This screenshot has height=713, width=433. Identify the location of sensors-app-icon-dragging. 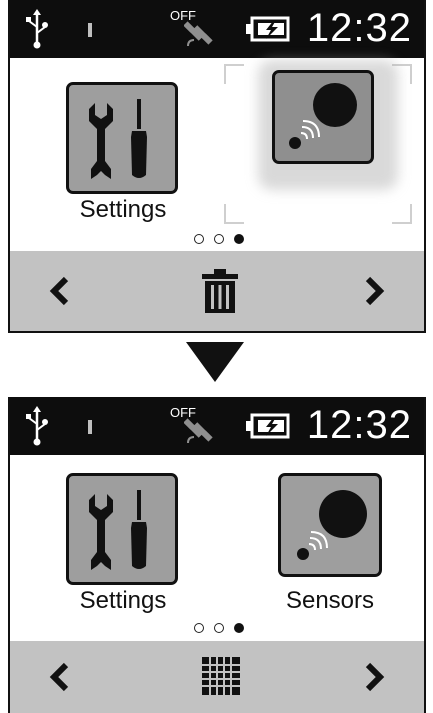
(323, 117).